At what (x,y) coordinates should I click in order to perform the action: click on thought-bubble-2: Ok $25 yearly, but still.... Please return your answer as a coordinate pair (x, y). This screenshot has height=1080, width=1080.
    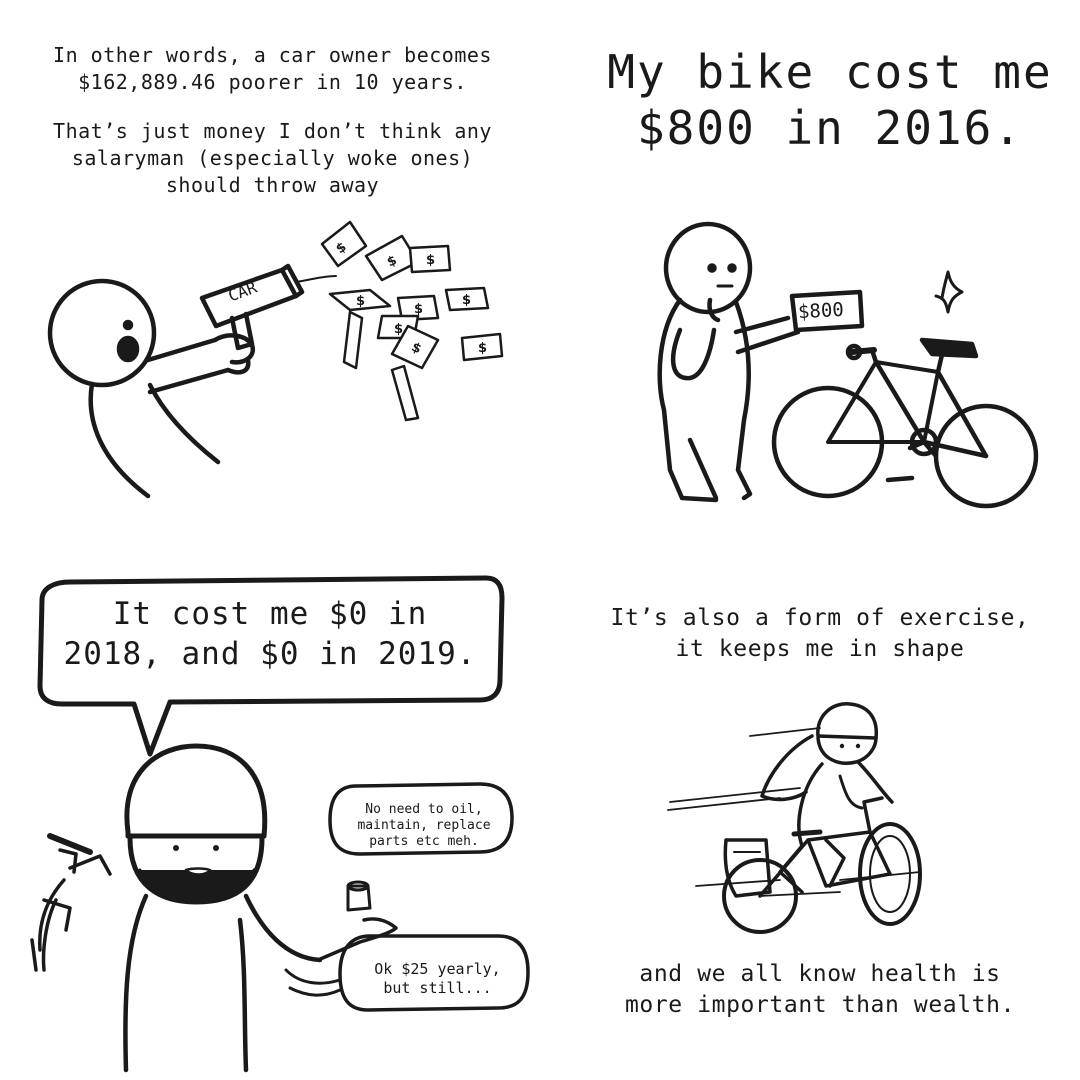
    Looking at the image, I should click on (437, 979).